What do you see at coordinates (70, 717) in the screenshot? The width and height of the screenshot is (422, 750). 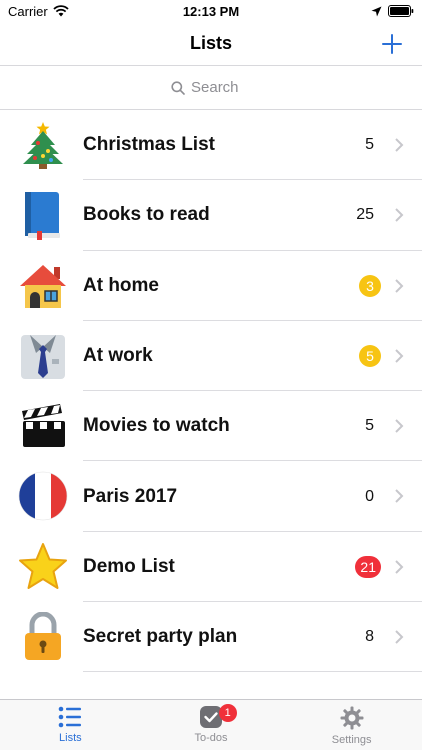 I see `list-icon` at bounding box center [70, 717].